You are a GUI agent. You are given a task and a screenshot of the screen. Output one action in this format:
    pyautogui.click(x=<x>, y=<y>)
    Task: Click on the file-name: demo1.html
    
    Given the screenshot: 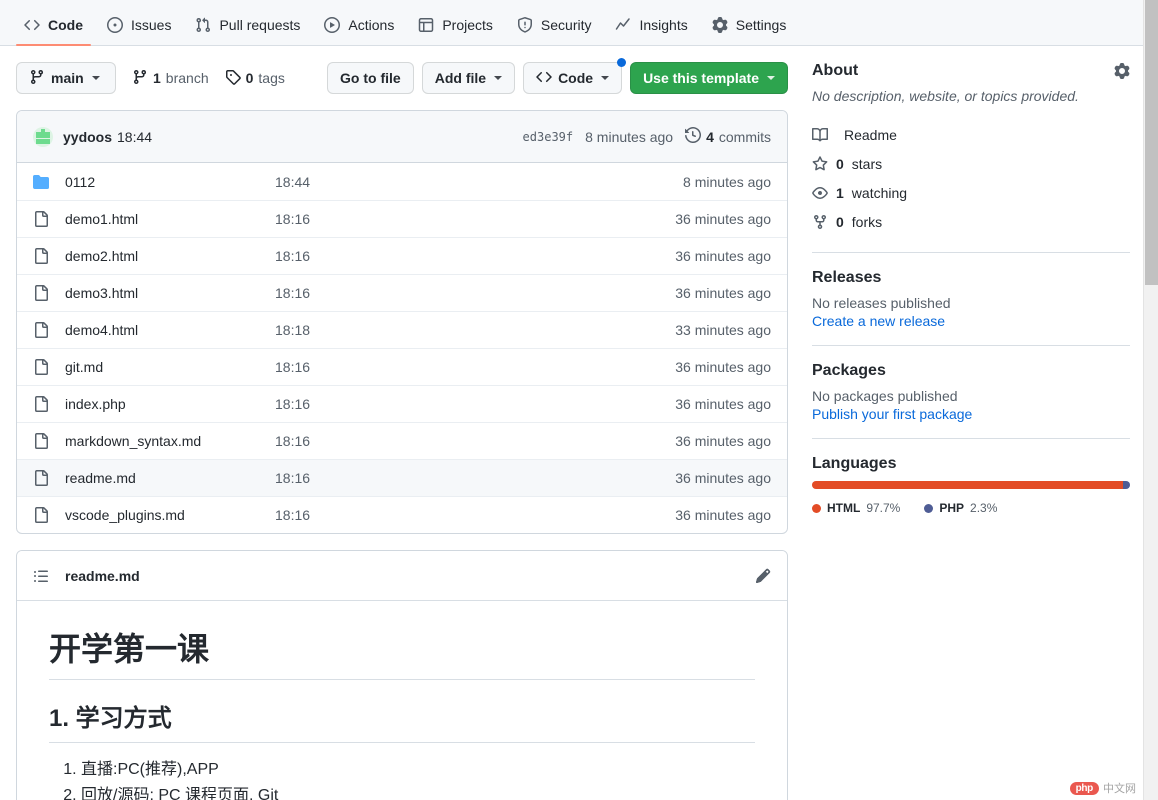 What is the action you would take?
    pyautogui.click(x=170, y=219)
    